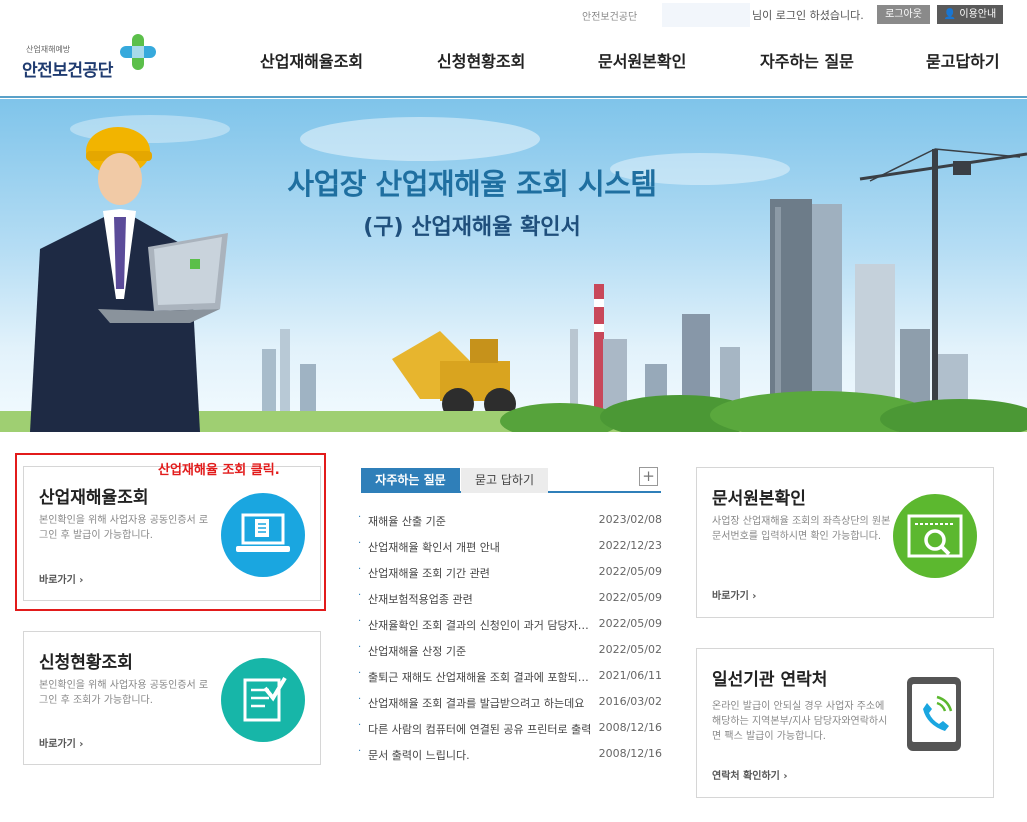  I want to click on top-utility-bar: 안전보건공단 님이 로그인 하셨습니다. 로그아웃 👤 이용안내, so click(513, 15).